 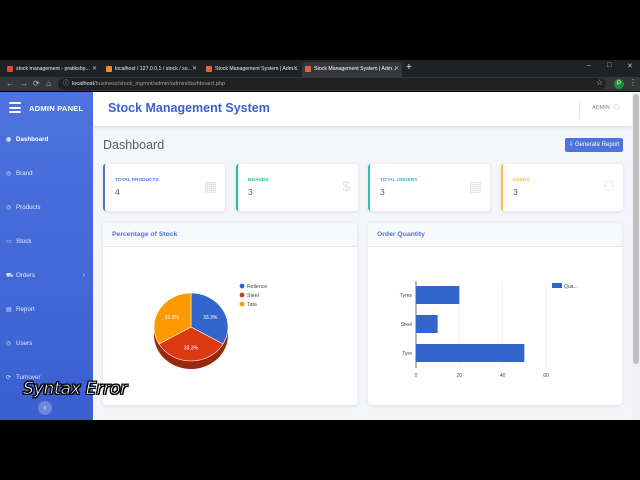 I want to click on legend-label: Tata, so click(x=252, y=305).